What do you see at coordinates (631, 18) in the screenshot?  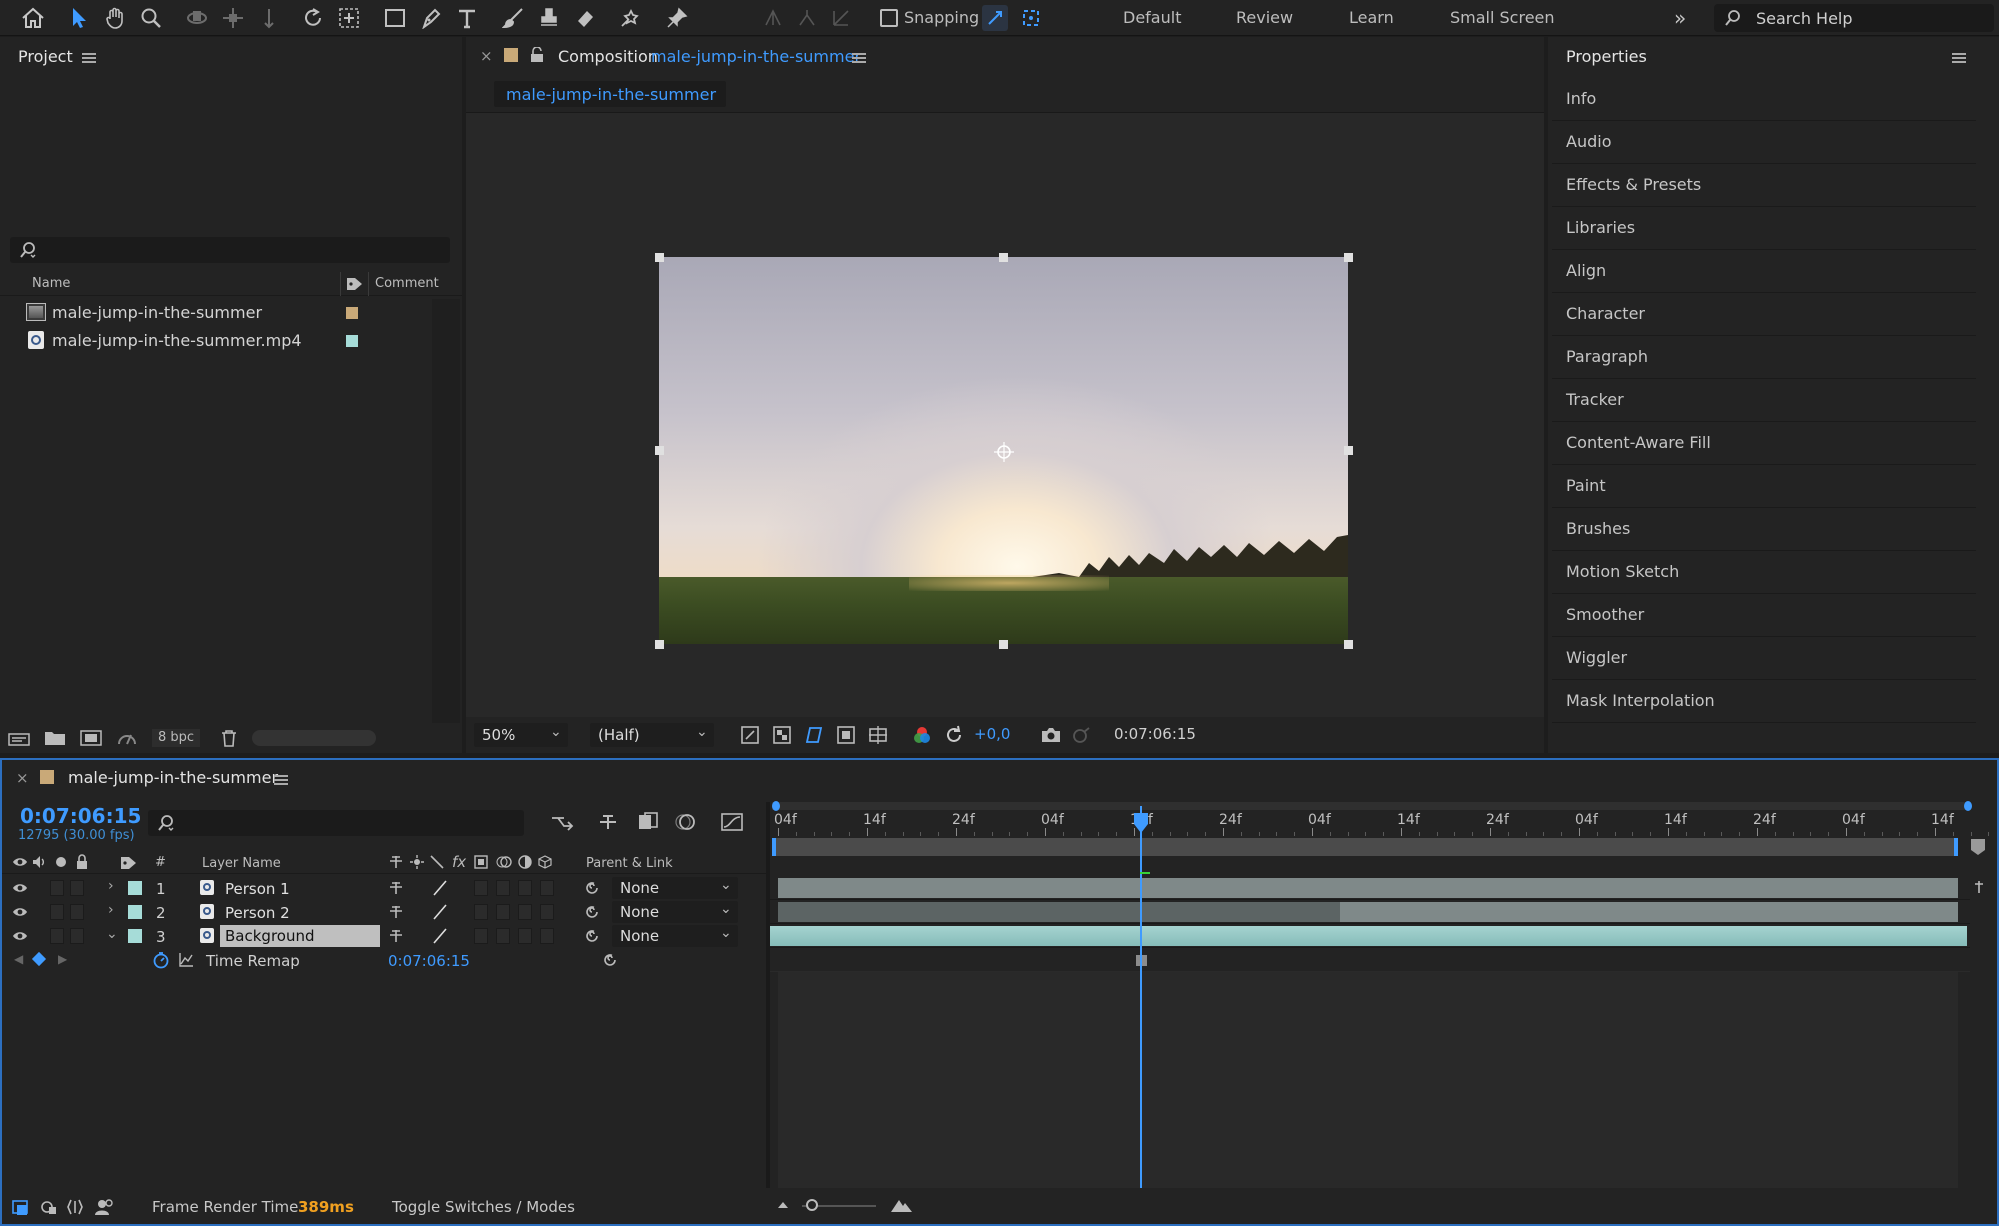 I see `roto-brush-icon` at bounding box center [631, 18].